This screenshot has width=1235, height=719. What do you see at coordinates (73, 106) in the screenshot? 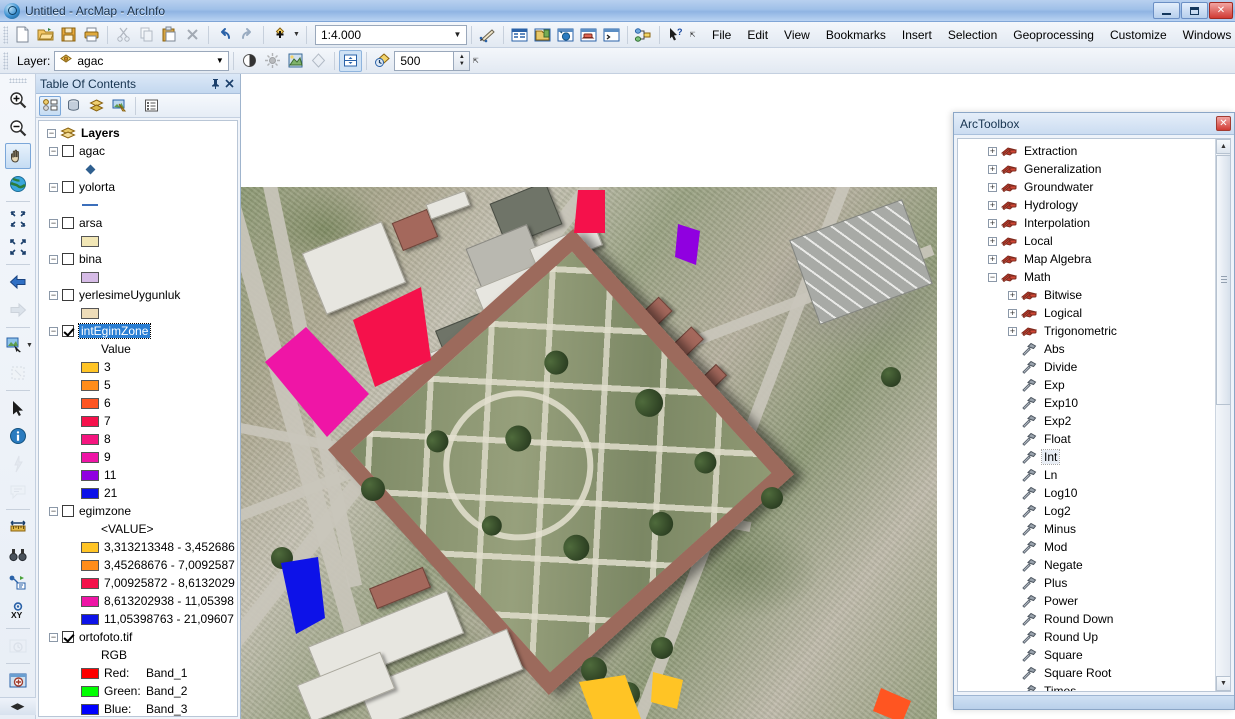
I see `list-by-source-button` at bounding box center [73, 106].